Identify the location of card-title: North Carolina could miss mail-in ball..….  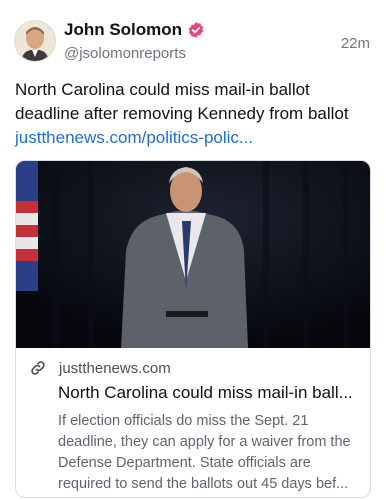
(210, 393).